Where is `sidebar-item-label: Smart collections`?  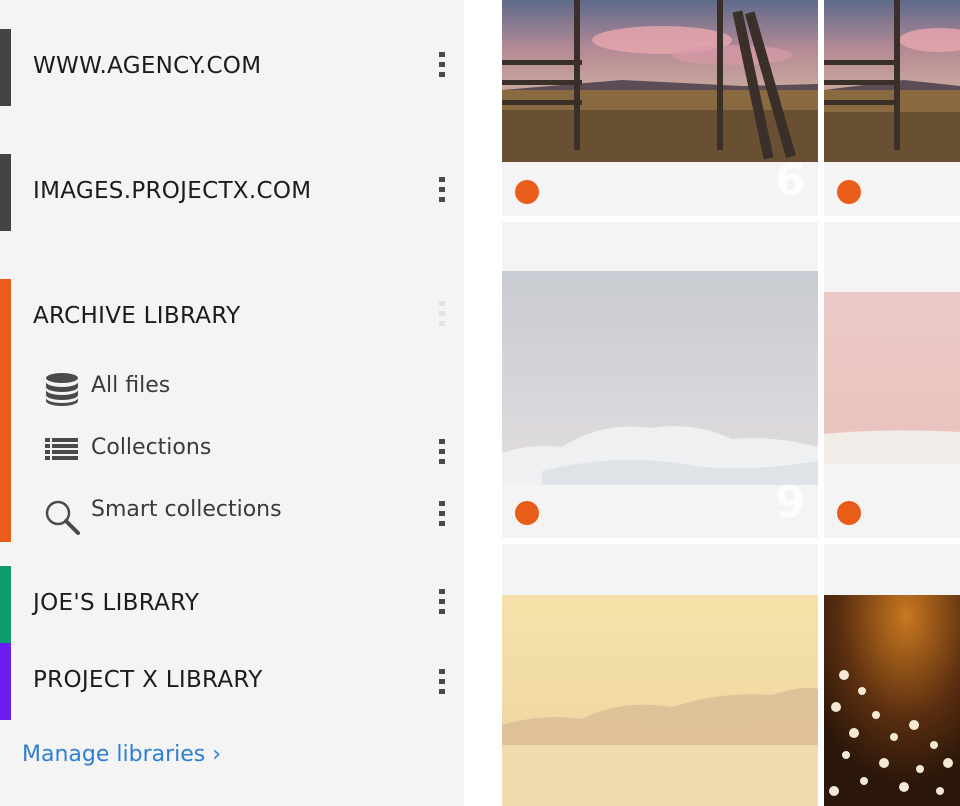 sidebar-item-label: Smart collections is located at coordinates (186, 509).